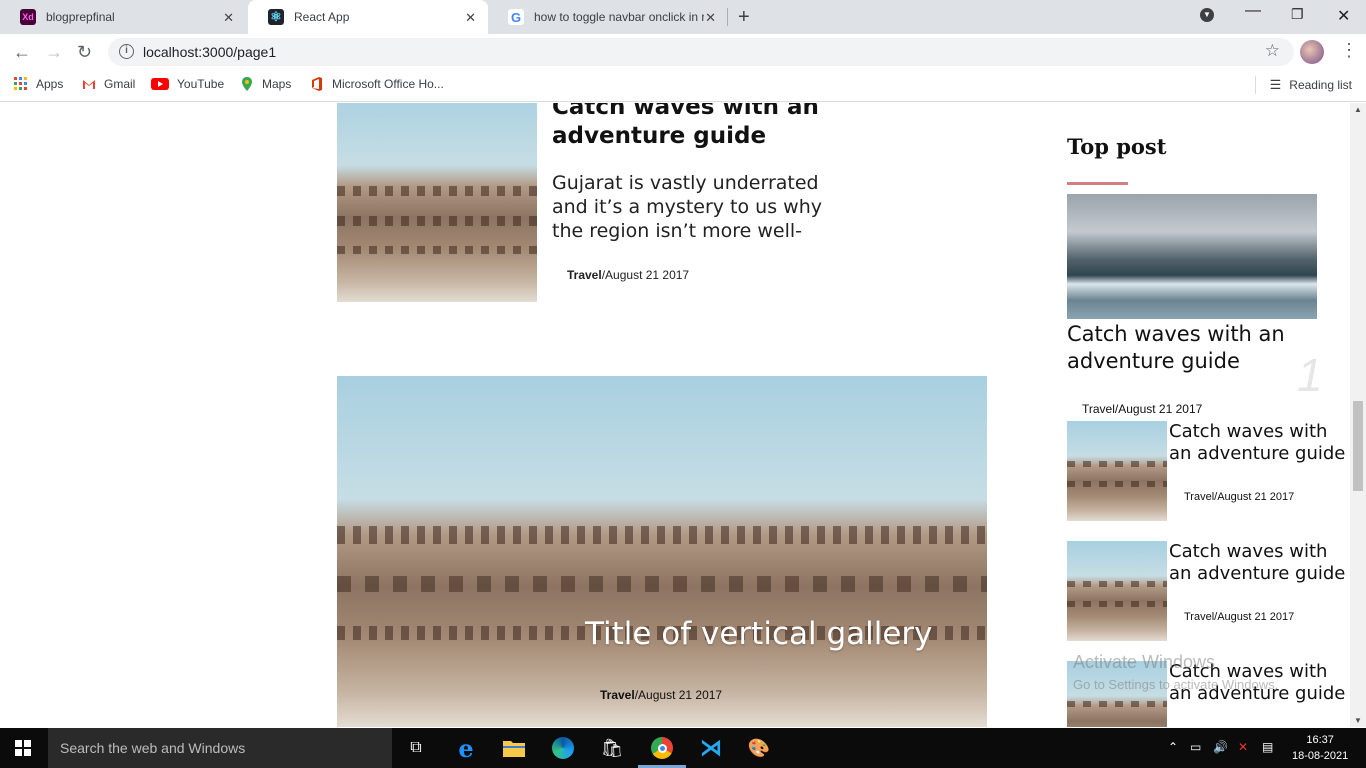 The image size is (1366, 768). I want to click on bookmark-gmail: Gmail, so click(108, 84).